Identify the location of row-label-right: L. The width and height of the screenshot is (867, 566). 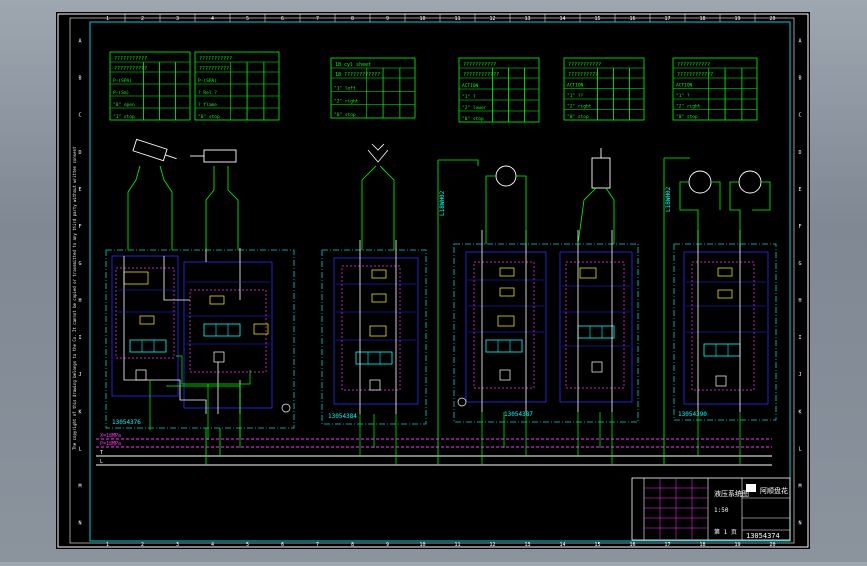
(799, 449).